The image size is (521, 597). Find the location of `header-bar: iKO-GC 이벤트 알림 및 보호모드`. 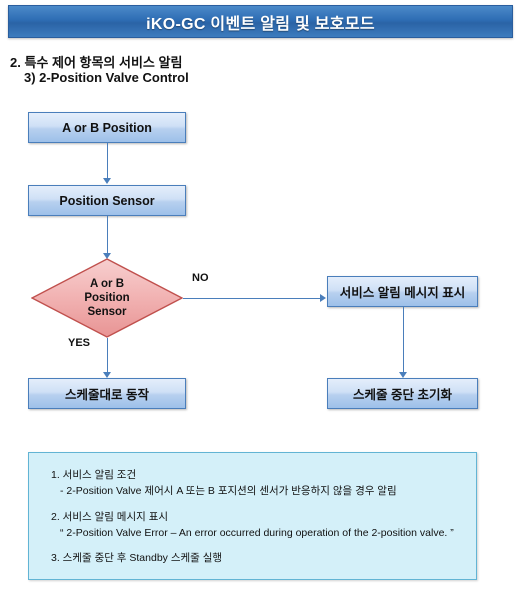

header-bar: iKO-GC 이벤트 알림 및 보호모드 is located at coordinates (260, 21).